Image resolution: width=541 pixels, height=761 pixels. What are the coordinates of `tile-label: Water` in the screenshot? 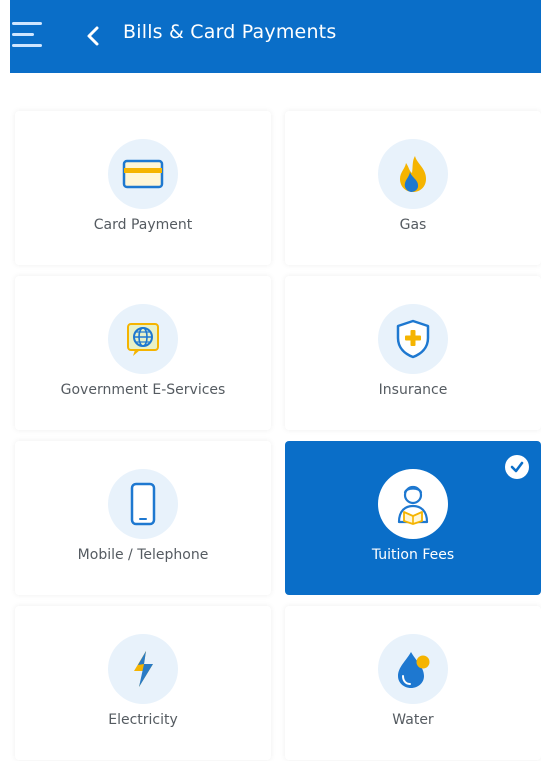 It's located at (413, 720).